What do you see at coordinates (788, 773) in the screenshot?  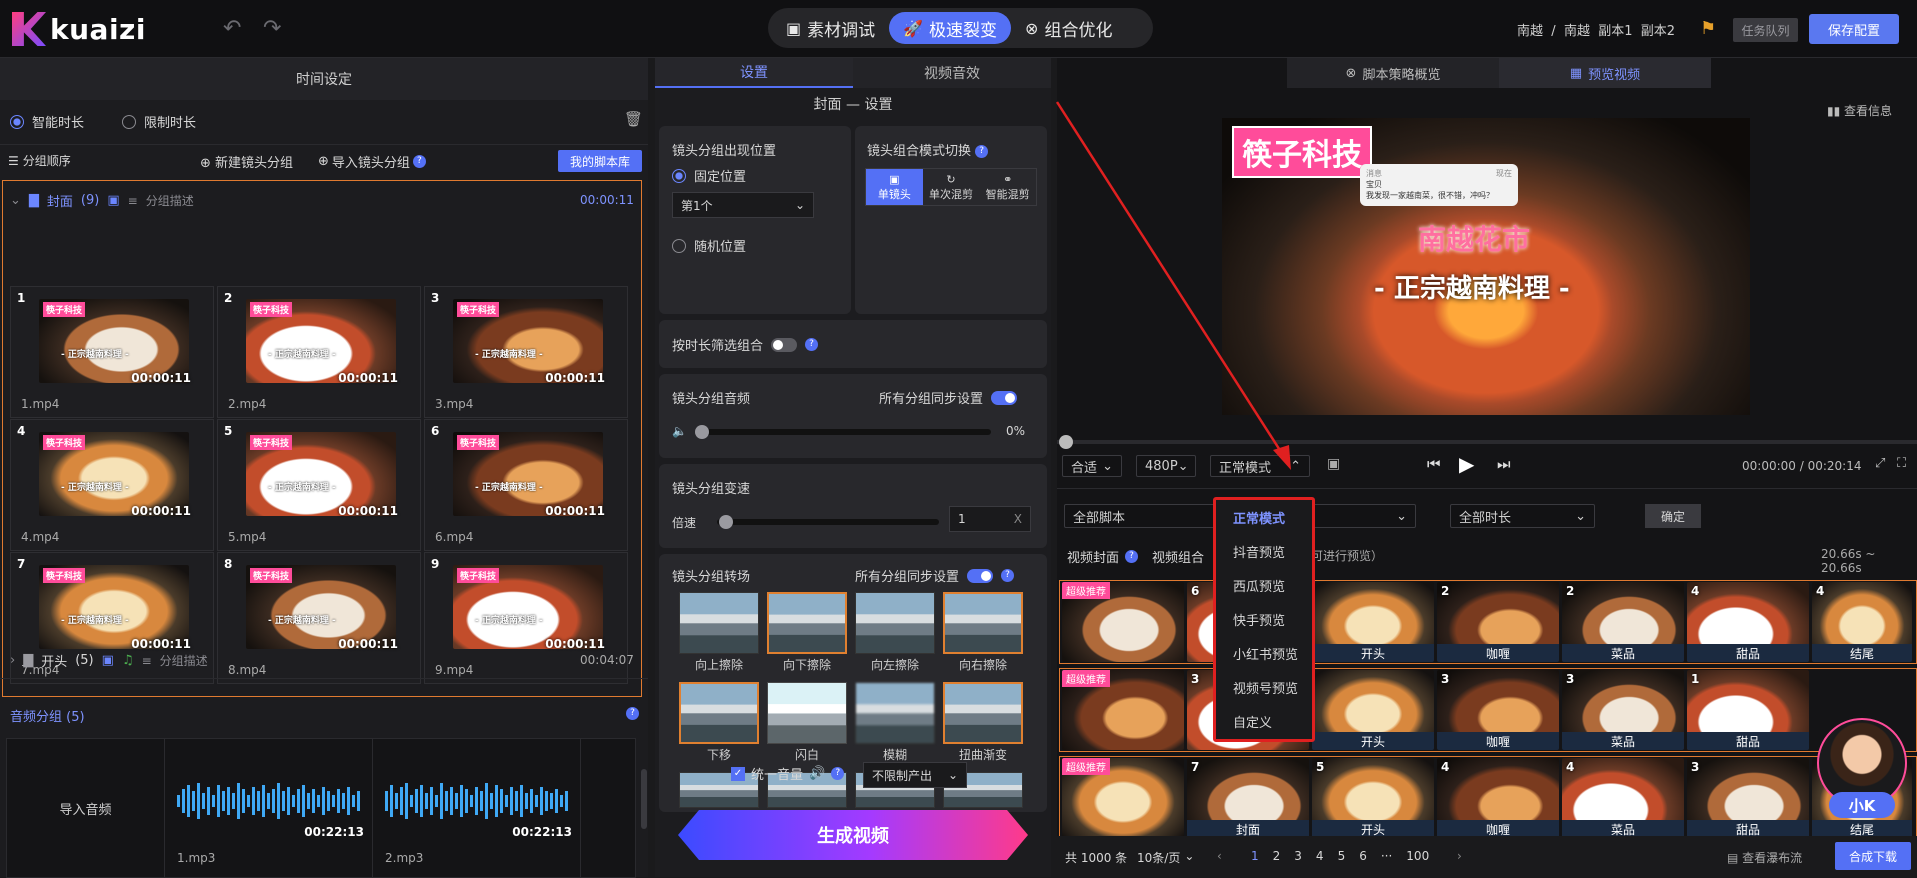 I see `unify-volume-checkbox: ✓ 统一音量 🔊 ?` at bounding box center [788, 773].